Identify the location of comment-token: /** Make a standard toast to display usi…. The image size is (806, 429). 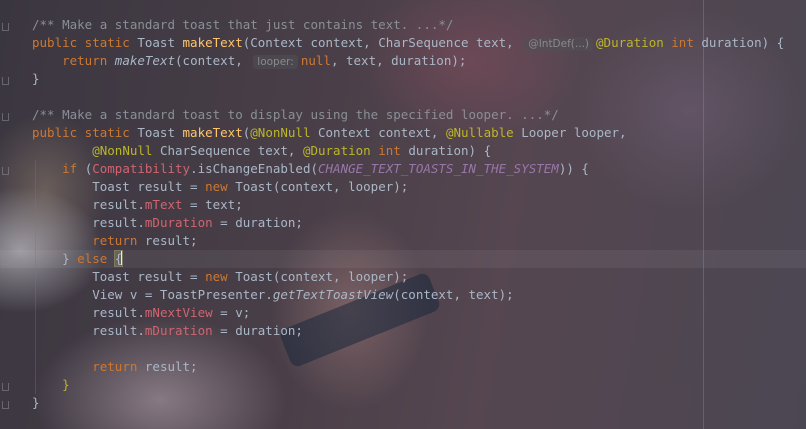
(295, 114).